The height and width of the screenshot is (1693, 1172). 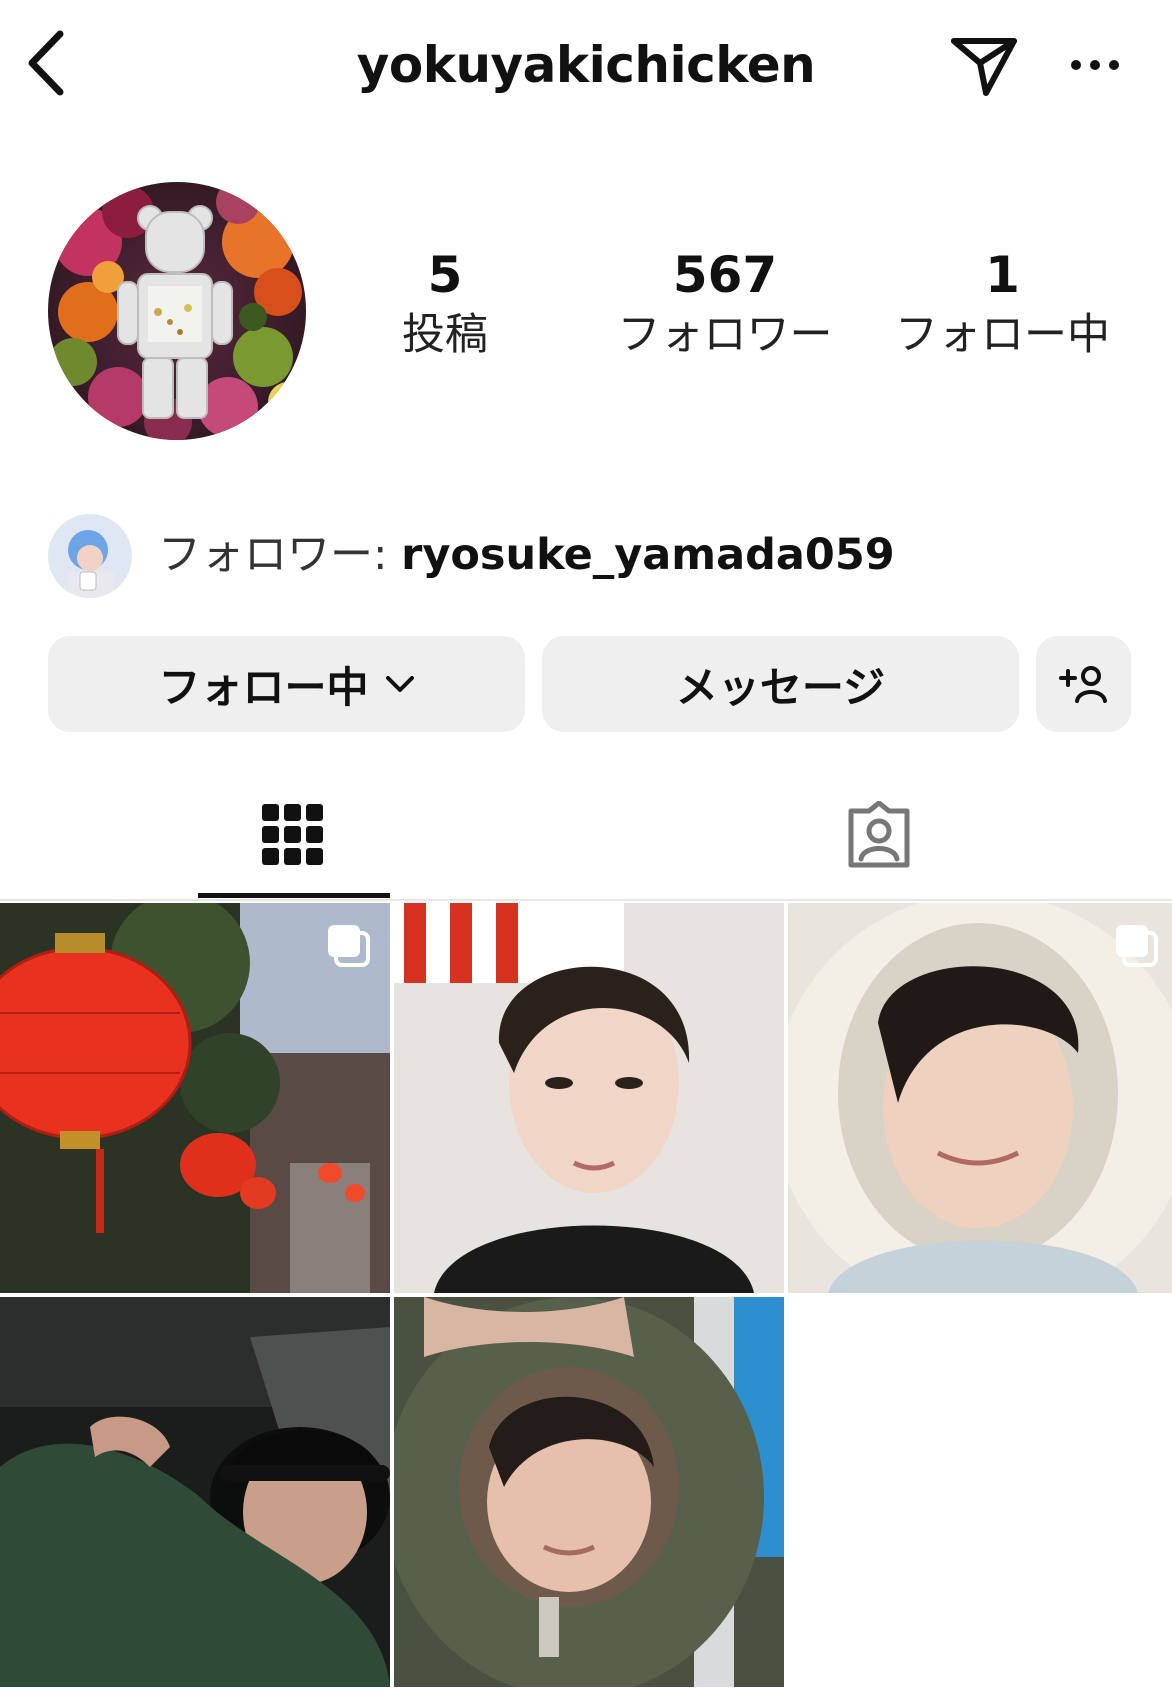 I want to click on share-button, so click(x=984, y=66).